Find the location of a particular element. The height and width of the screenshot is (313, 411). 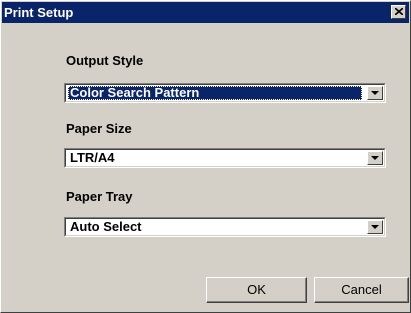

cancel-button: Cancel is located at coordinates (361, 290).